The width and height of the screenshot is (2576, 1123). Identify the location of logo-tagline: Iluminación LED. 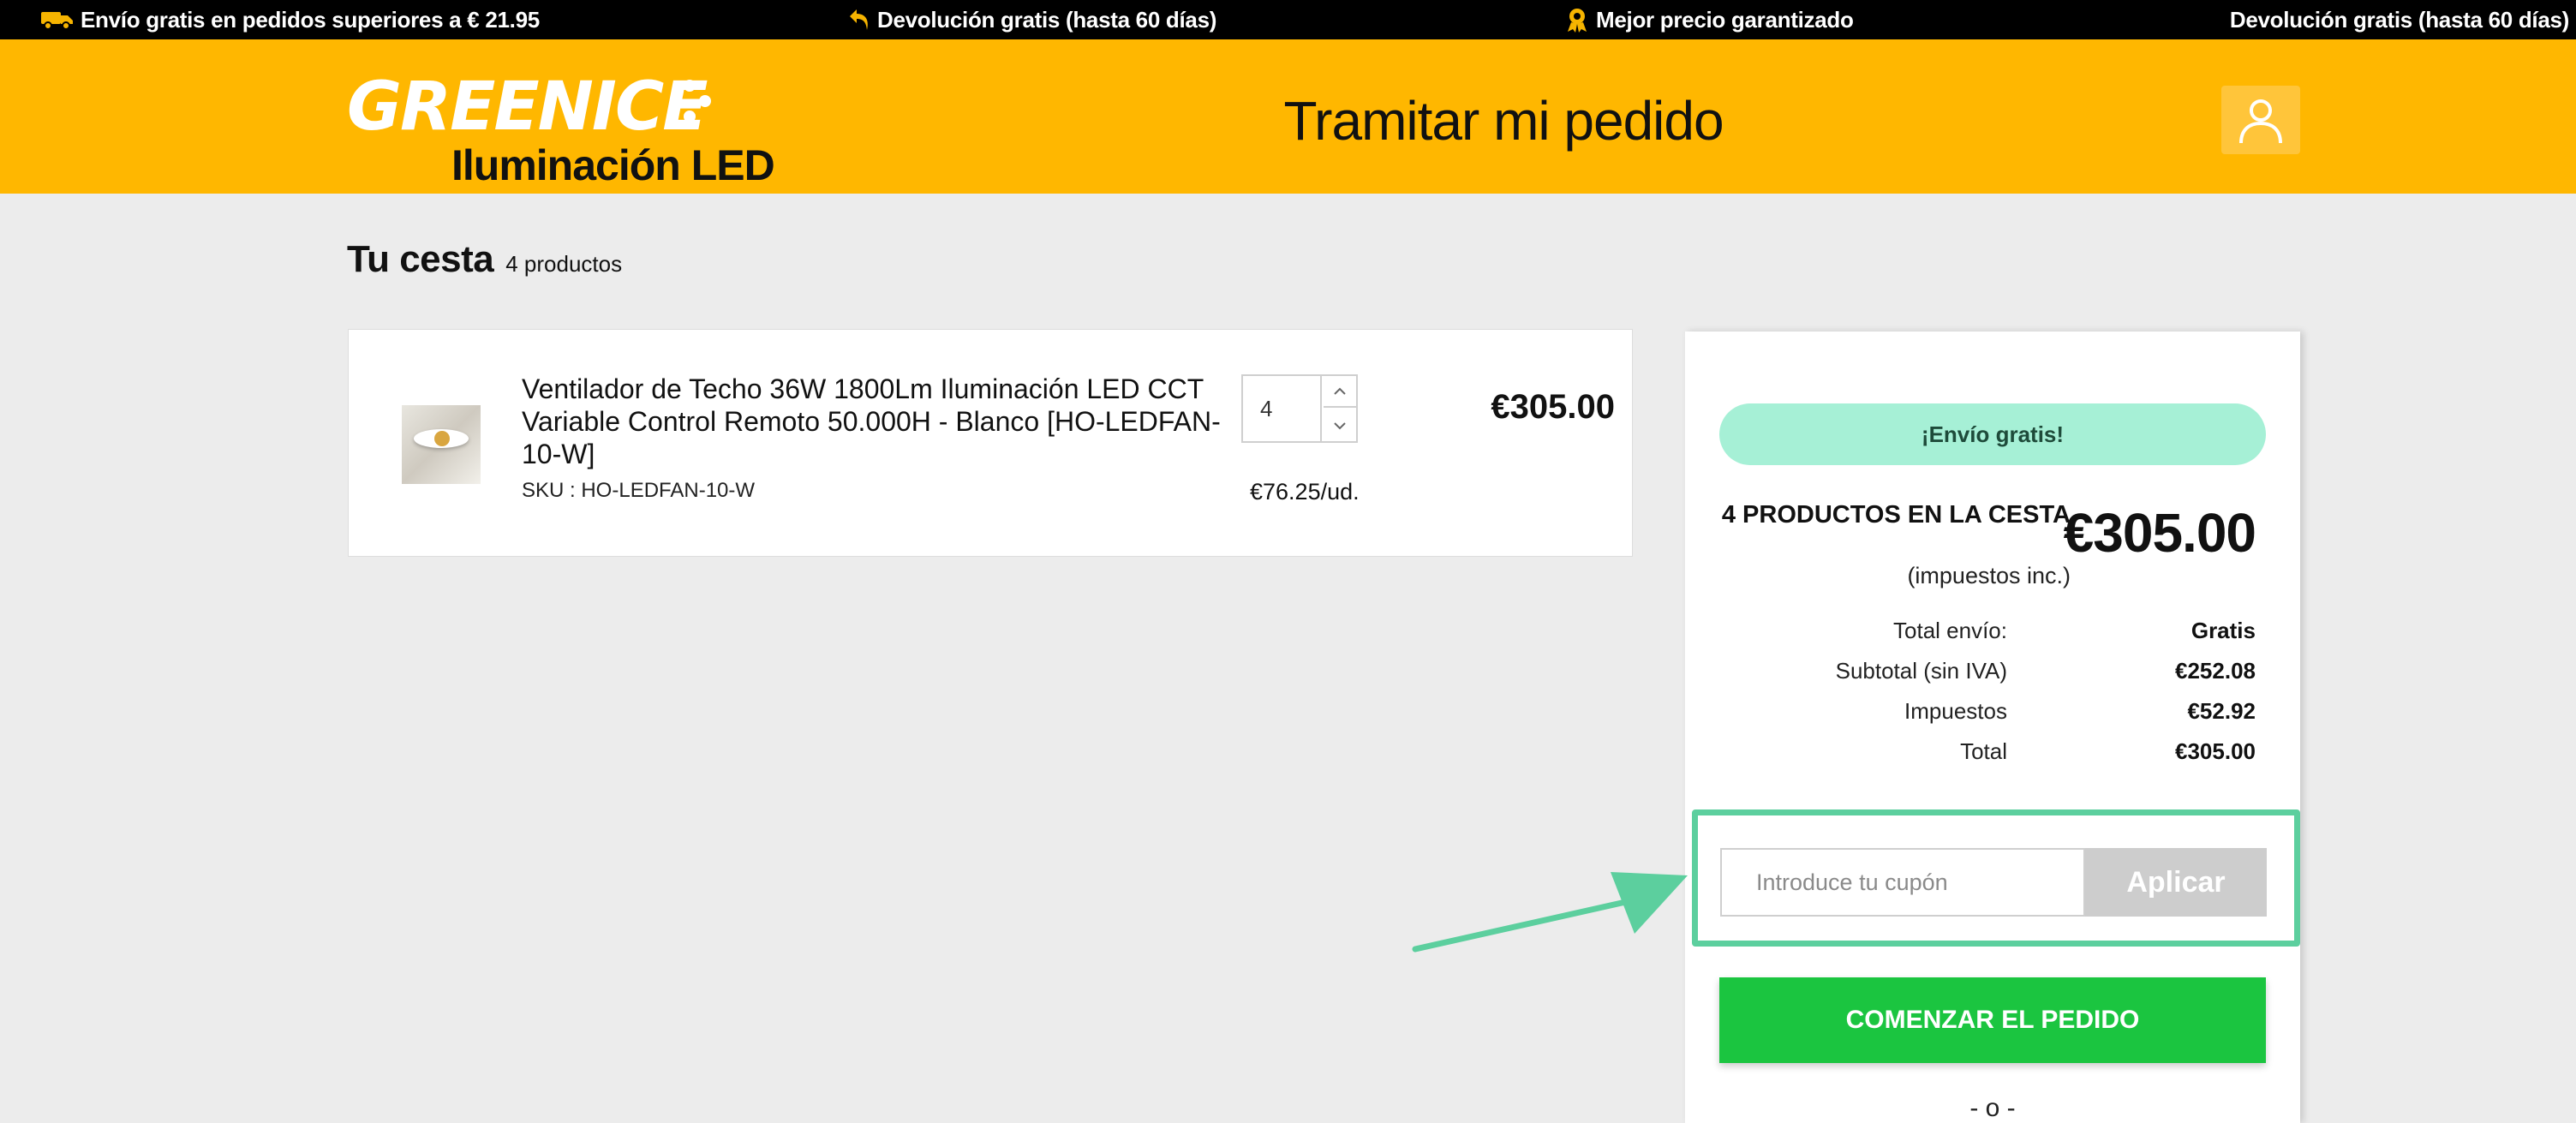
(613, 165).